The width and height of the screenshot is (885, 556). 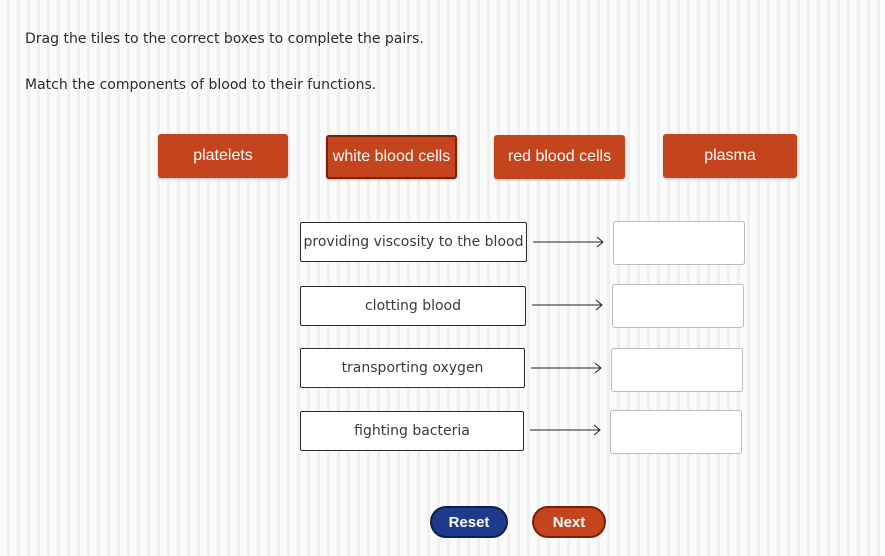 What do you see at coordinates (391, 157) in the screenshot?
I see `tile-white-blood-cells: white blood cells` at bounding box center [391, 157].